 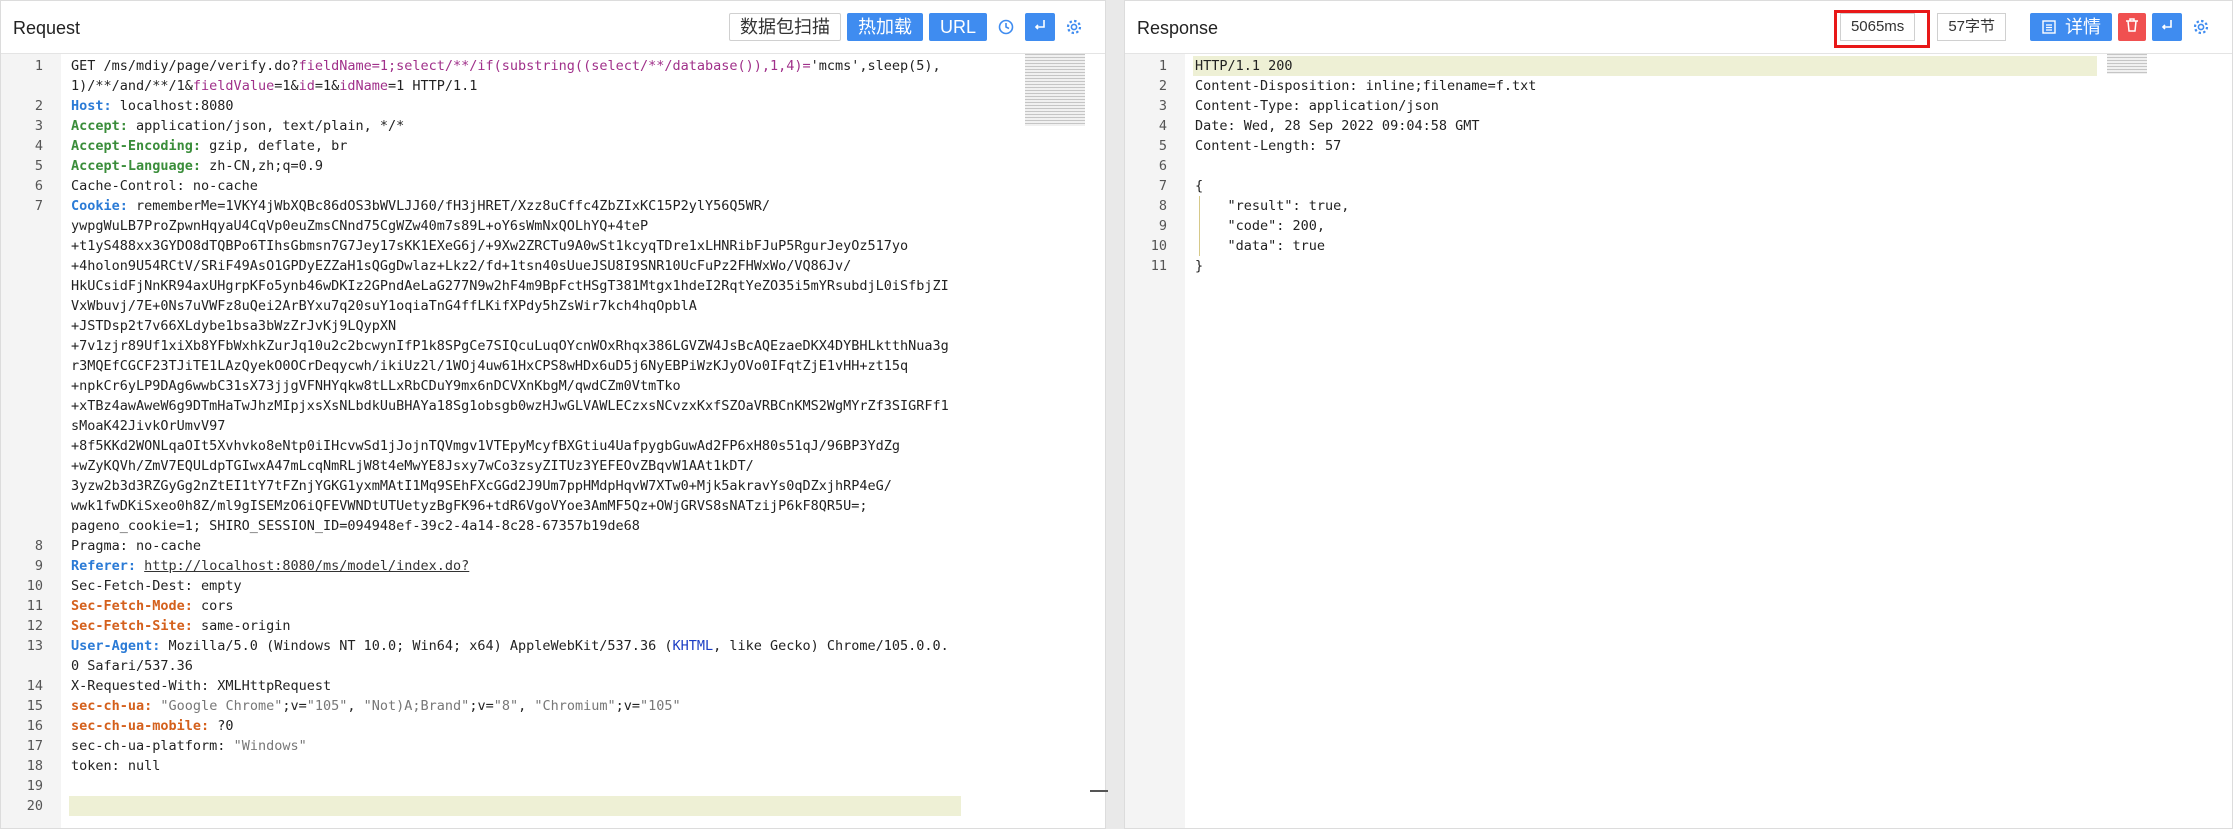 What do you see at coordinates (38, 146) in the screenshot?
I see `line-number: 4` at bounding box center [38, 146].